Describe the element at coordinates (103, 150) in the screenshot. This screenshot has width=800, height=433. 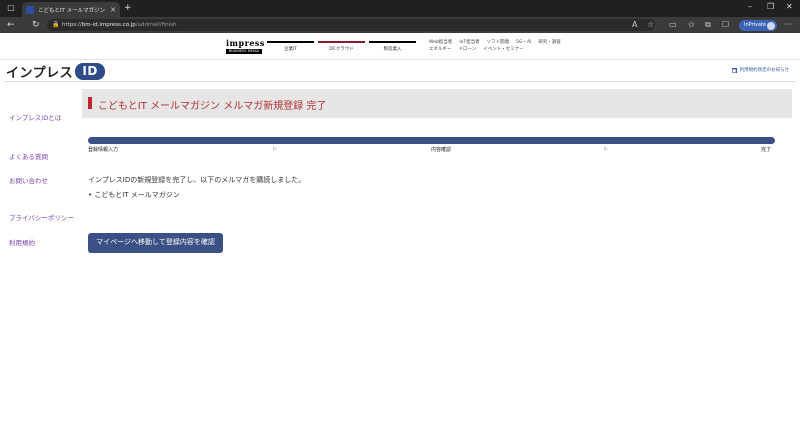
I see `step-input: 登録情報入力` at that location.